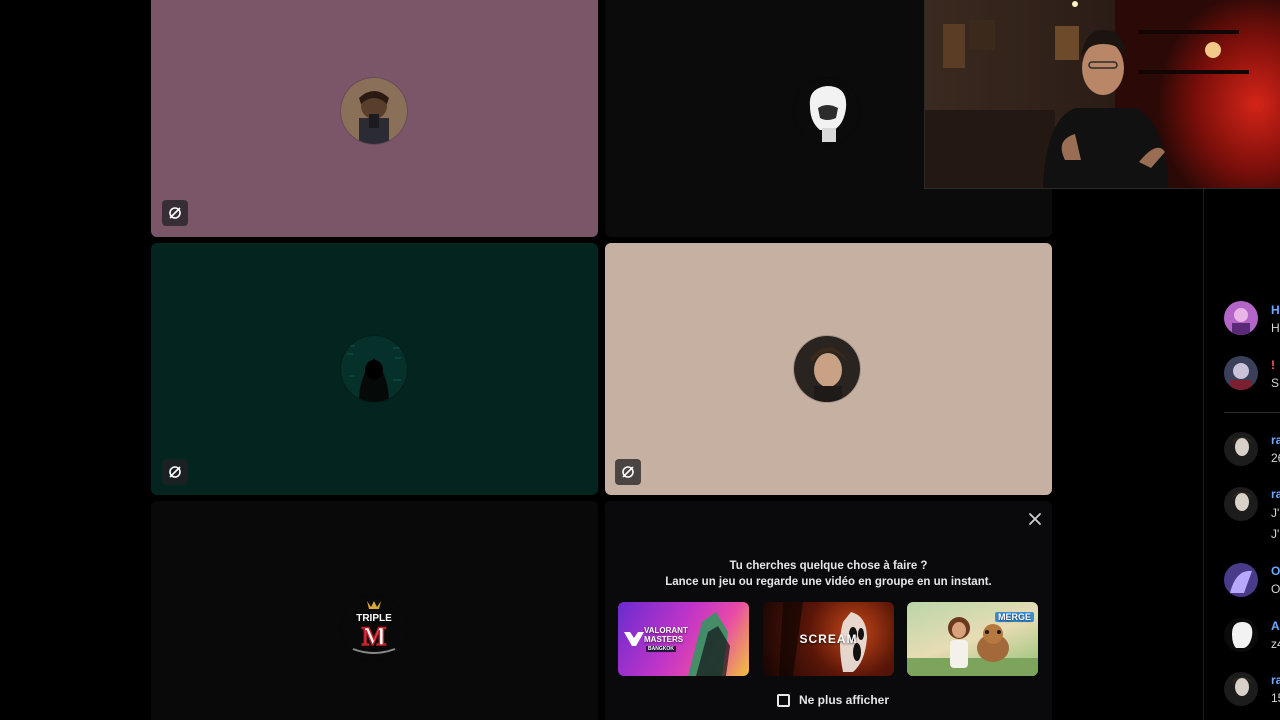 This screenshot has width=1280, height=720. Describe the element at coordinates (828, 566) in the screenshot. I see `activity-prompt-title: Tu cherches quelque chose à faire ?` at that location.